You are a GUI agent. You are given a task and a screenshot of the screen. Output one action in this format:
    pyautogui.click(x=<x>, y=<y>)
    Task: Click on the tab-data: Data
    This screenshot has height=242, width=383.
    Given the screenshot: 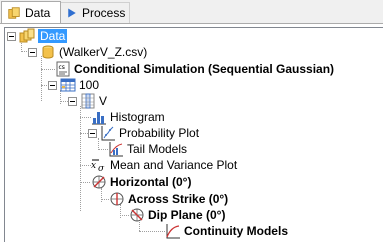 What is the action you would take?
    pyautogui.click(x=31, y=12)
    